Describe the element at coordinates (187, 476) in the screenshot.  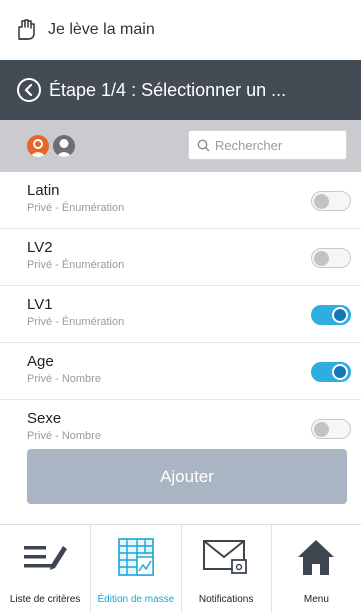
I see `add-button: Ajouter` at that location.